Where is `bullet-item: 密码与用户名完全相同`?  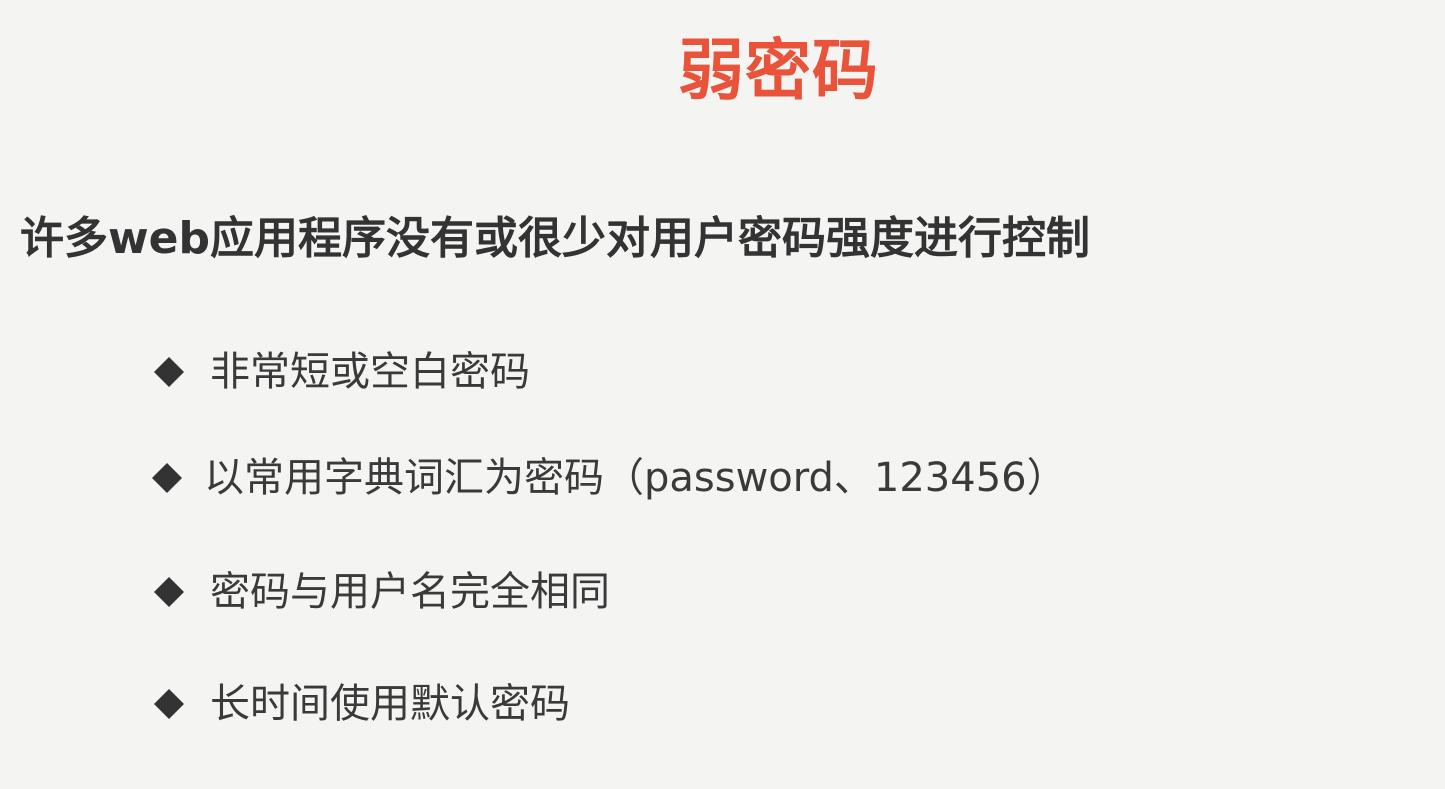 bullet-item: 密码与用户名完全相同 is located at coordinates (381, 592).